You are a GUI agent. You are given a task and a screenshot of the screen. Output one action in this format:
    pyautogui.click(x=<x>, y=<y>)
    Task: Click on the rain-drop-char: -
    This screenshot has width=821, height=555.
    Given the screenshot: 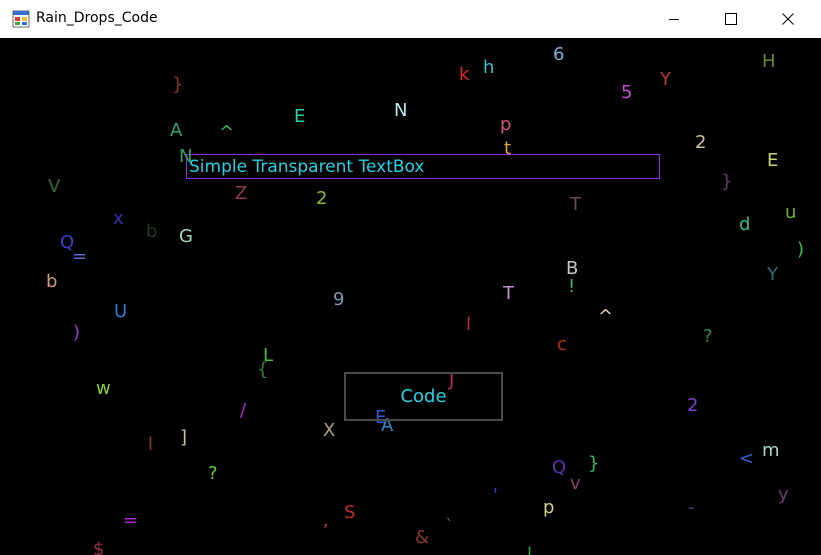 What is the action you would take?
    pyautogui.click(x=691, y=507)
    